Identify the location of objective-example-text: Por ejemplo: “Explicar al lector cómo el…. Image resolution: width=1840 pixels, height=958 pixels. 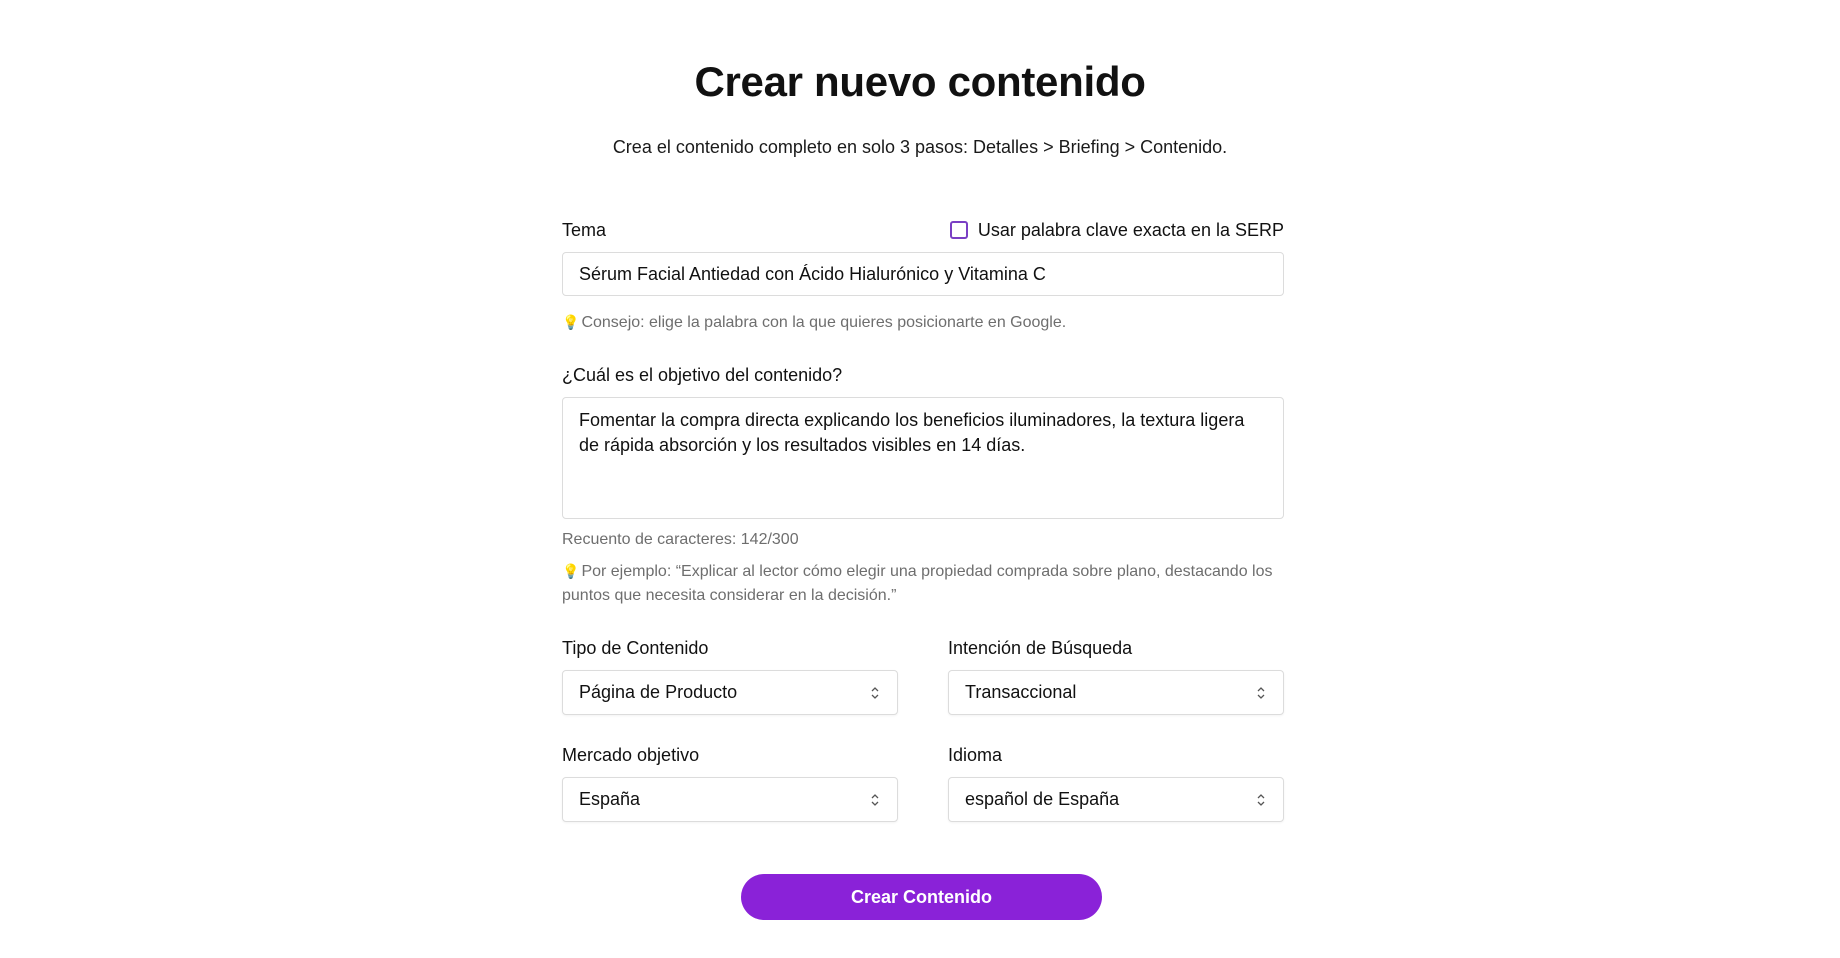
(917, 583).